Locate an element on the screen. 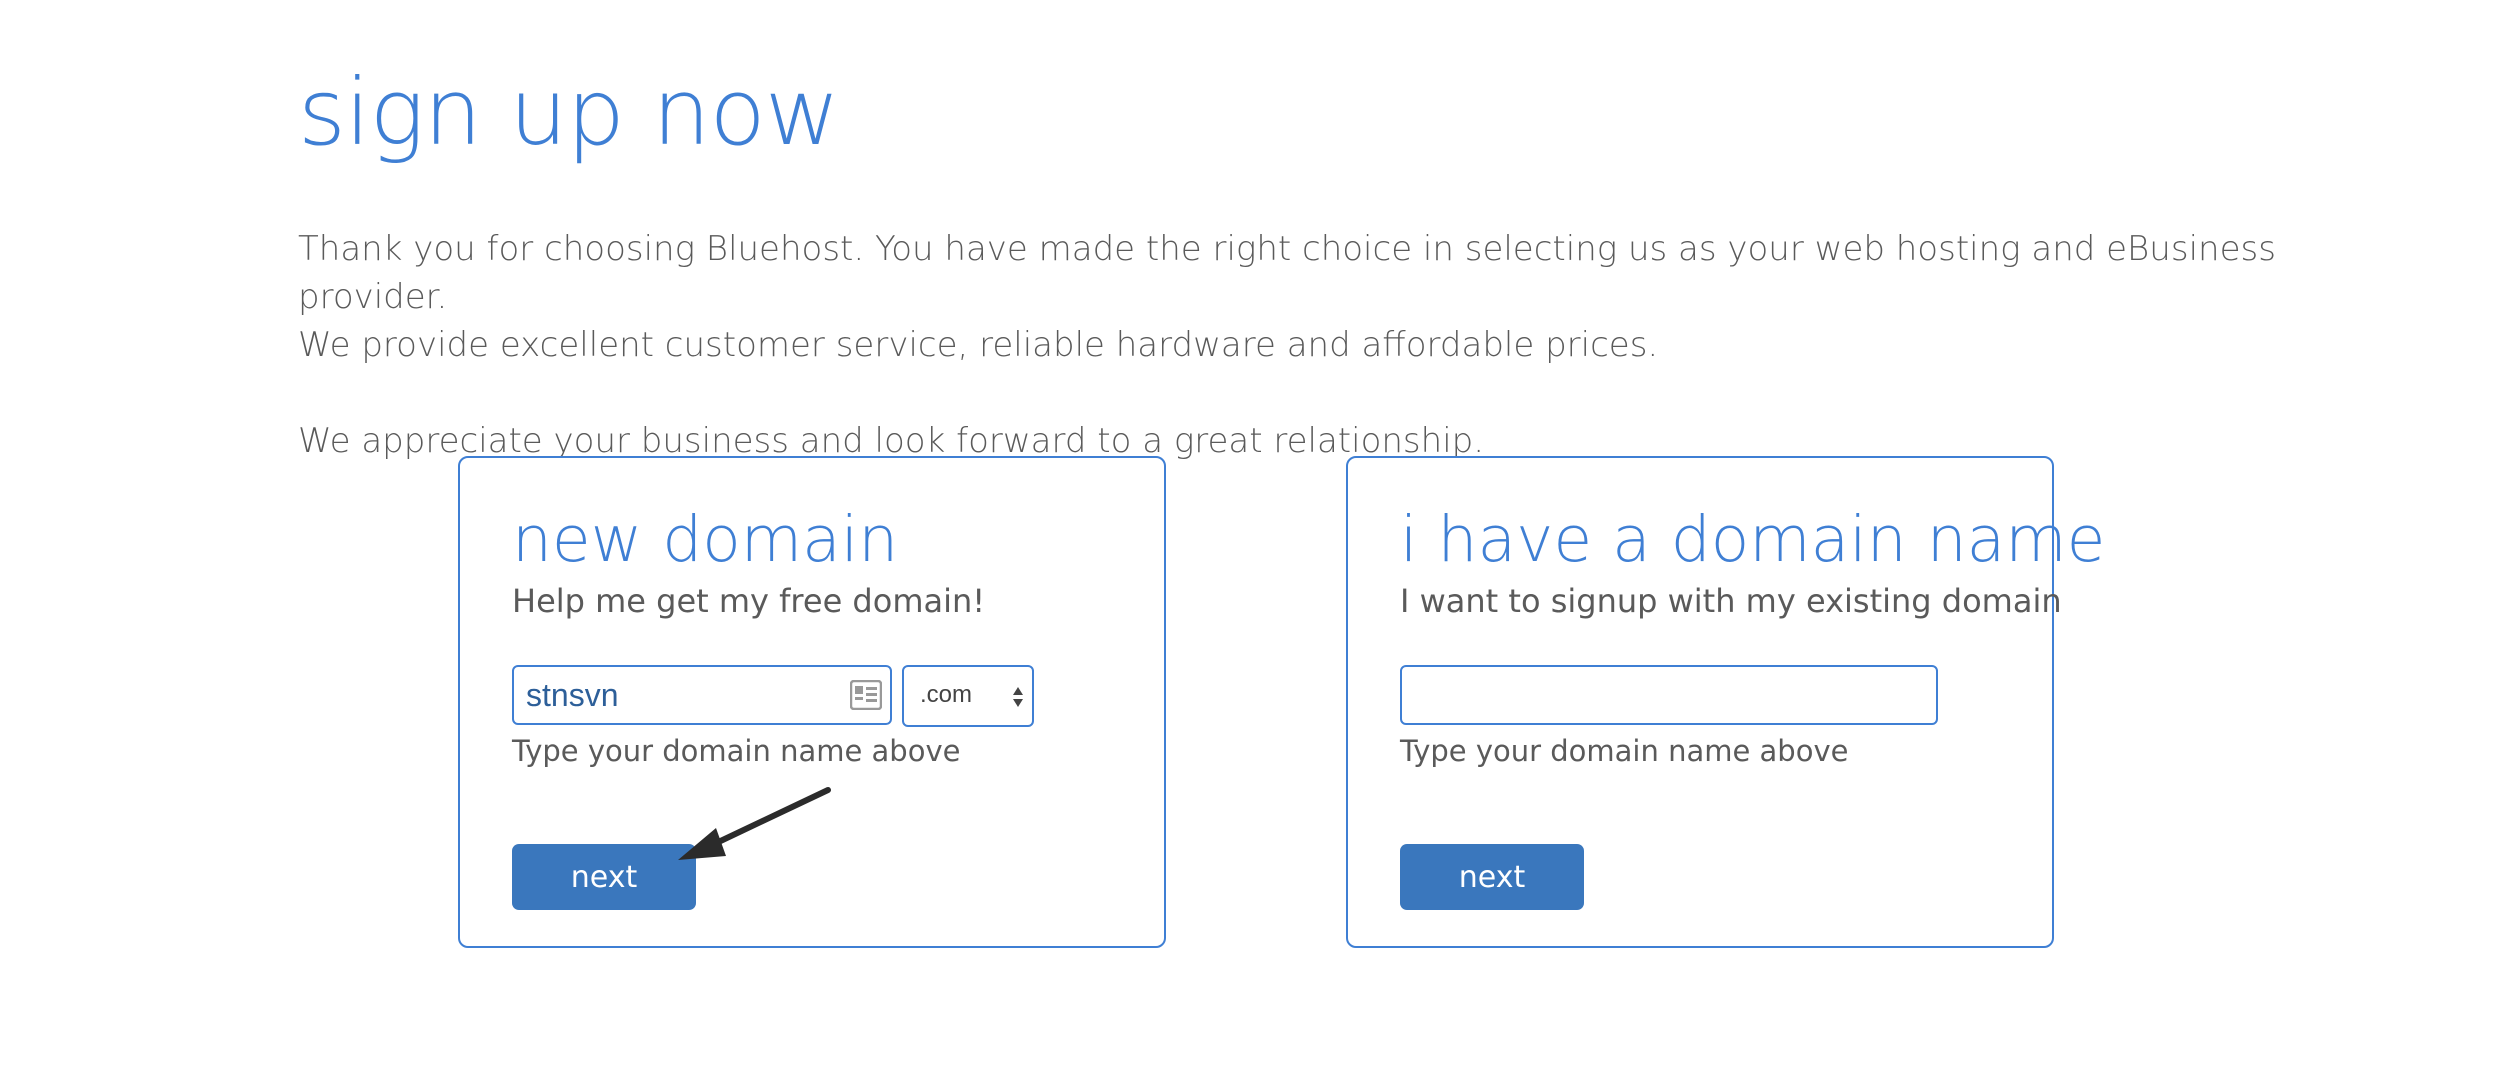 This screenshot has height=1085, width=2500. existing-domain-field is located at coordinates (1669, 695).